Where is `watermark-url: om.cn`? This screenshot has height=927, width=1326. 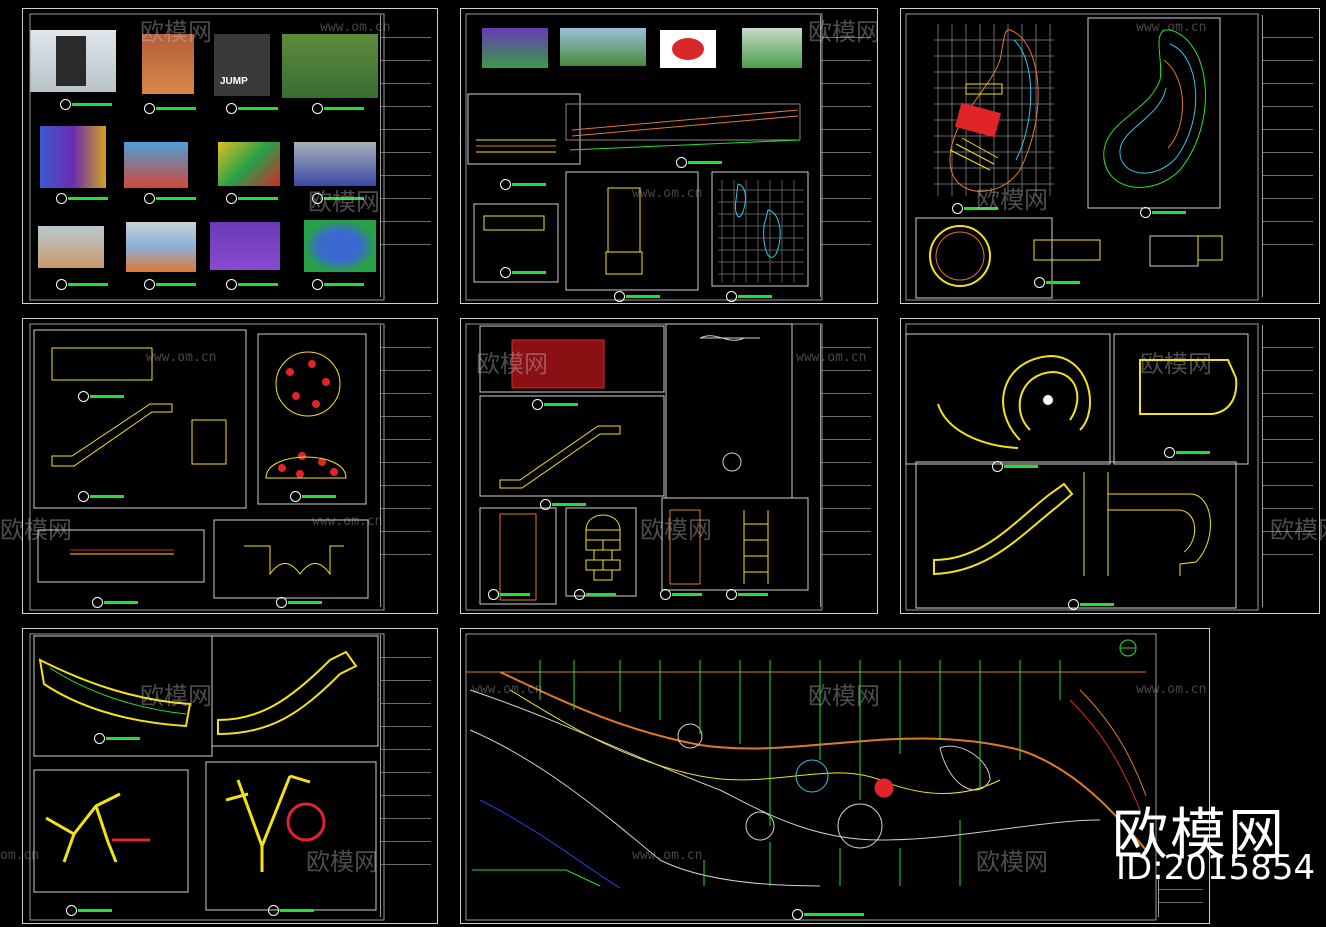 watermark-url: om.cn is located at coordinates (20, 855).